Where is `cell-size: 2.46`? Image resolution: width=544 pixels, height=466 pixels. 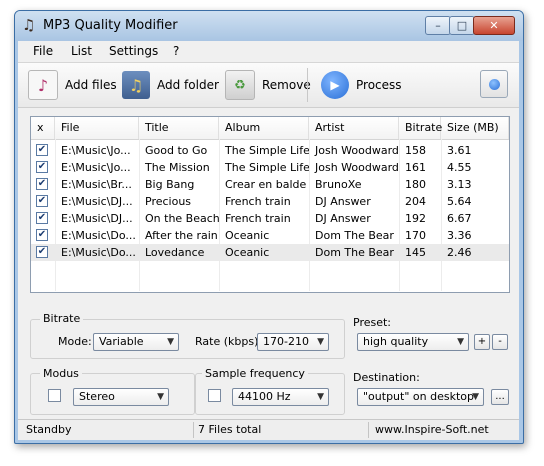 cell-size: 2.46 is located at coordinates (459, 252).